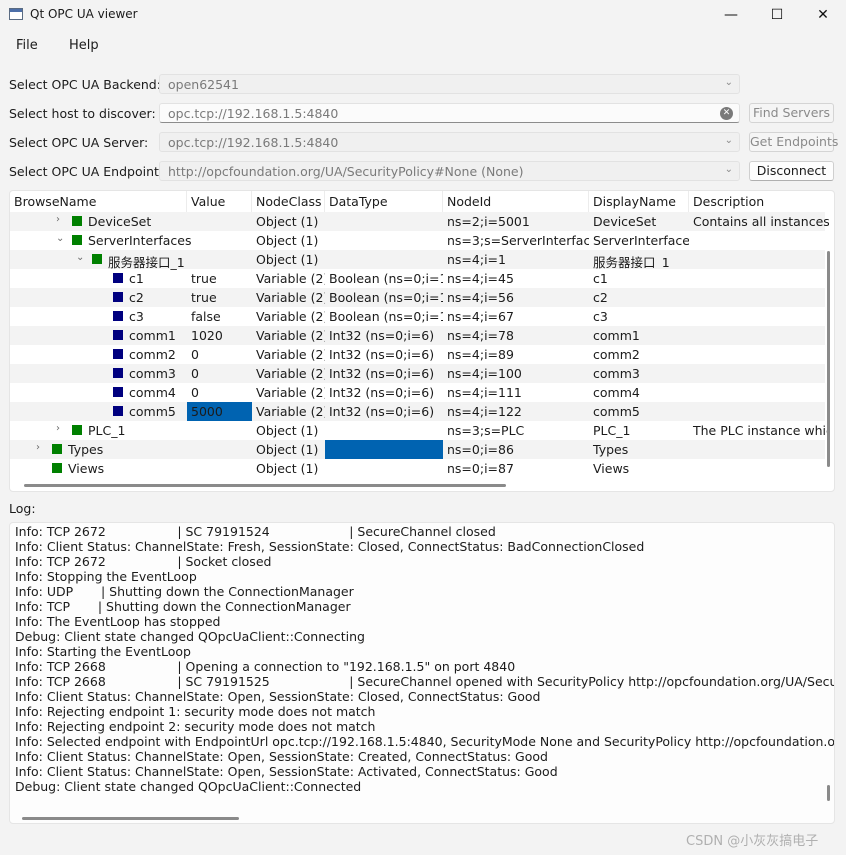  Describe the element at coordinates (759, 430) in the screenshot. I see `cell-description: The PLC instance which` at that location.